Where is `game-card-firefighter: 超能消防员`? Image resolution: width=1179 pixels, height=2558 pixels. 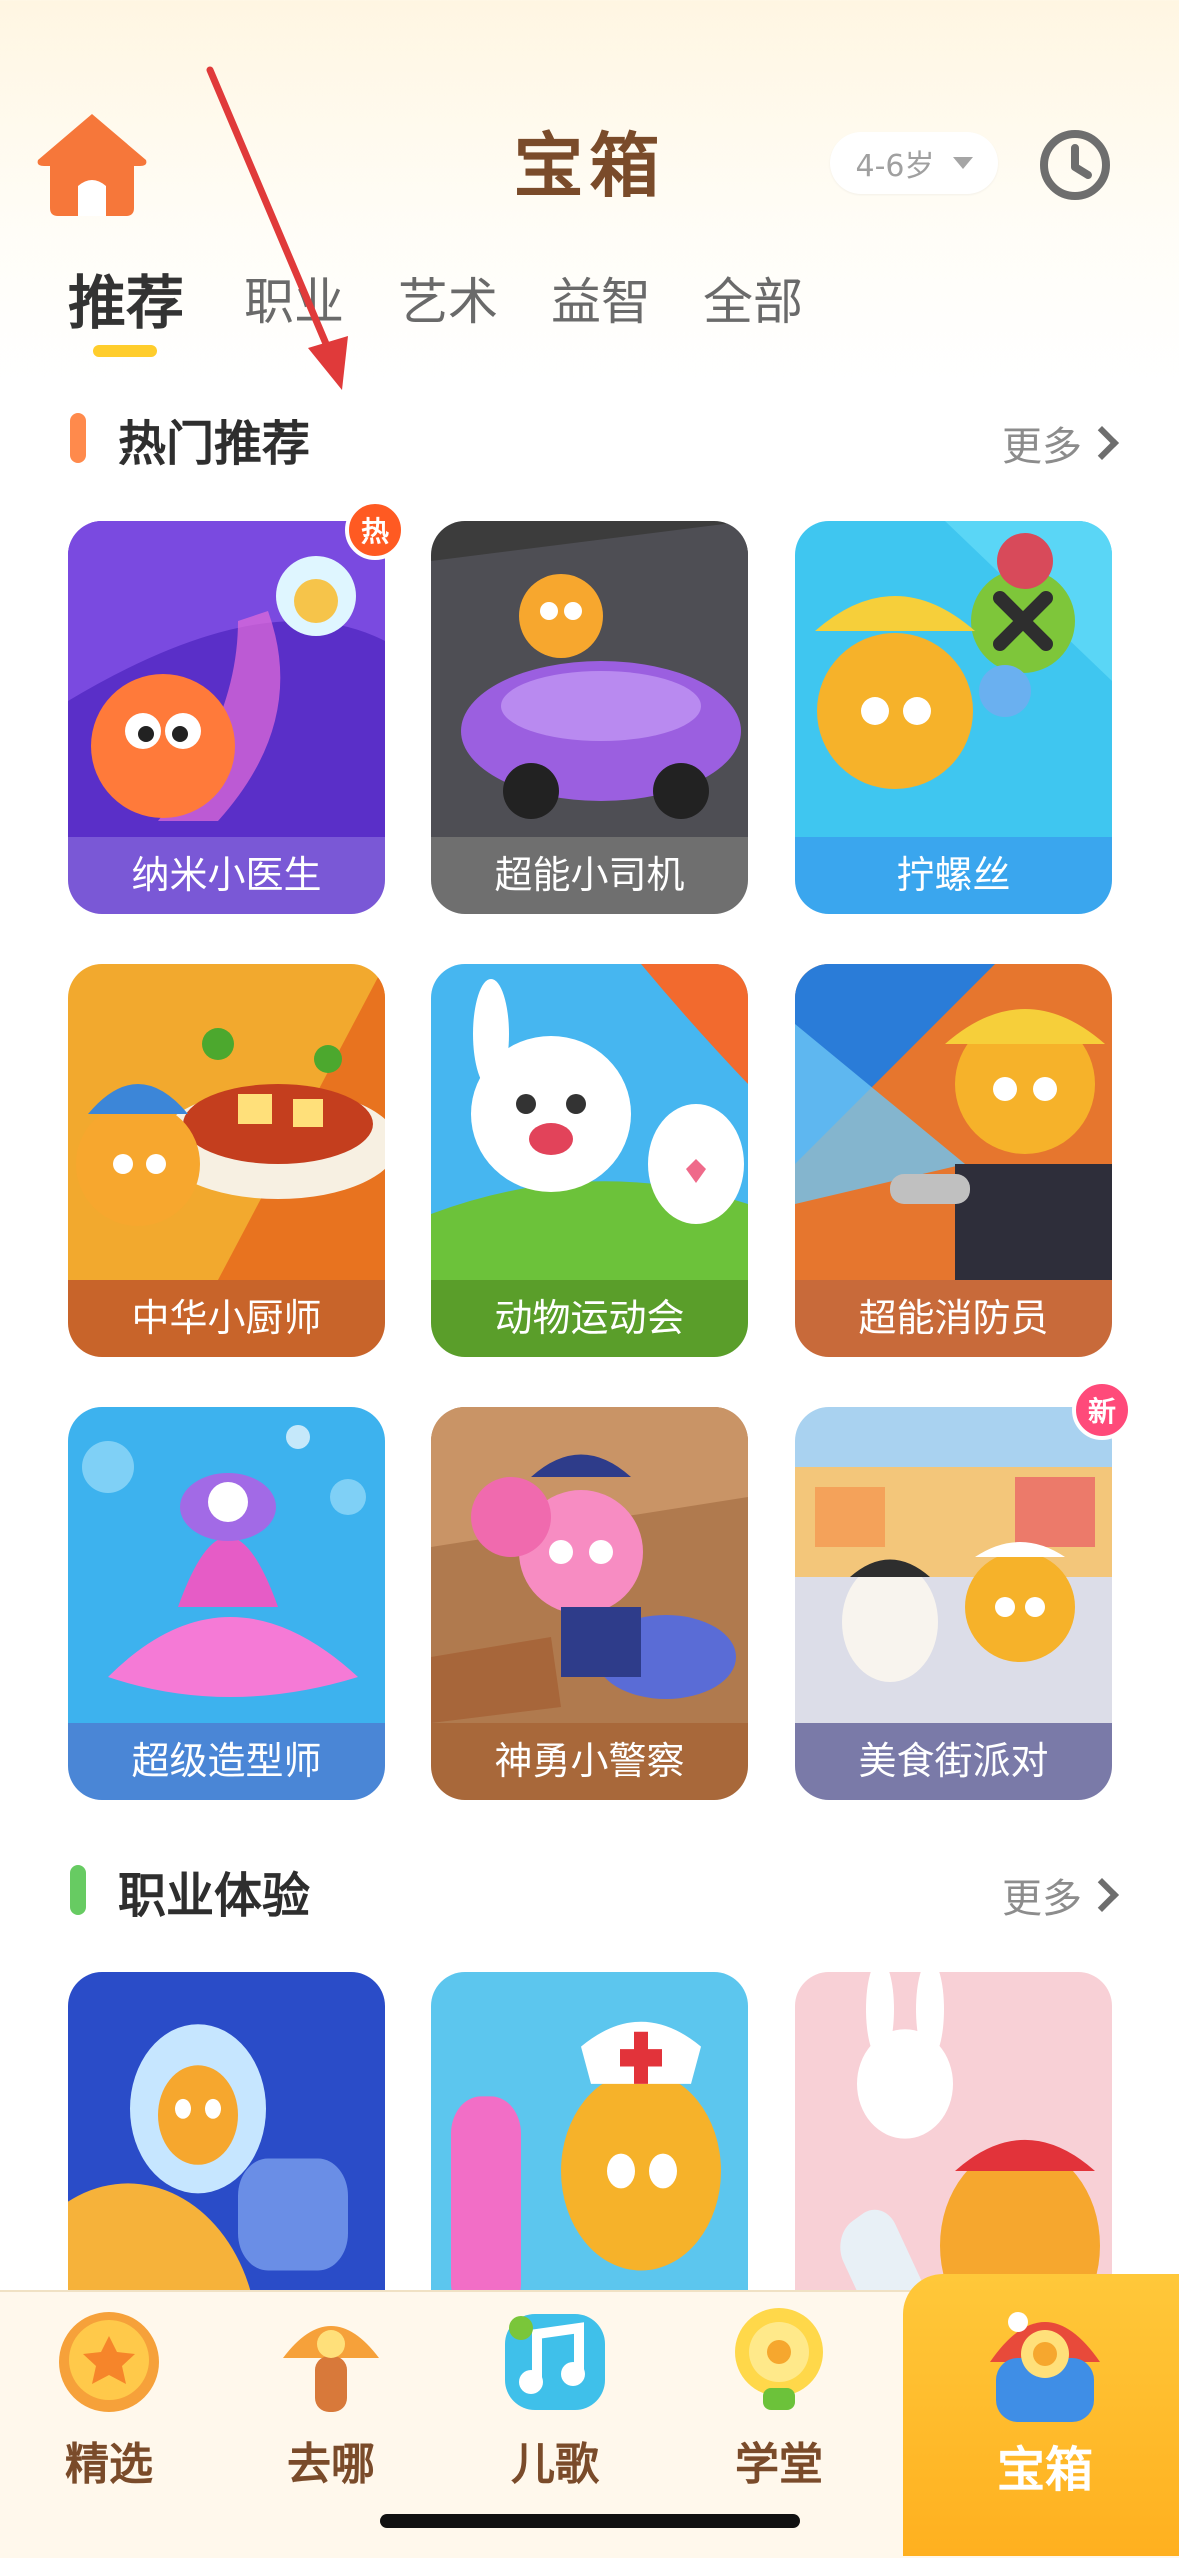 game-card-firefighter: 超能消防员 is located at coordinates (953, 1160).